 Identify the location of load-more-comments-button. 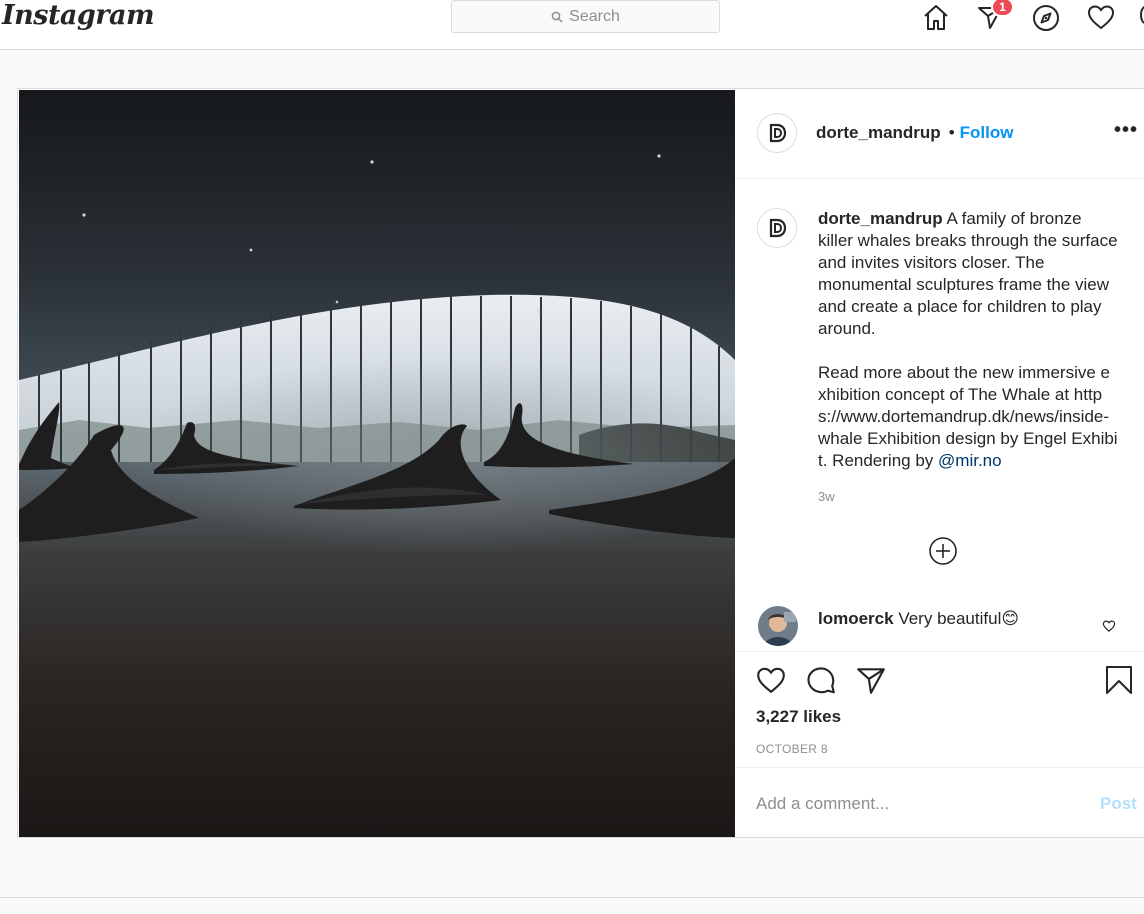
(943, 551).